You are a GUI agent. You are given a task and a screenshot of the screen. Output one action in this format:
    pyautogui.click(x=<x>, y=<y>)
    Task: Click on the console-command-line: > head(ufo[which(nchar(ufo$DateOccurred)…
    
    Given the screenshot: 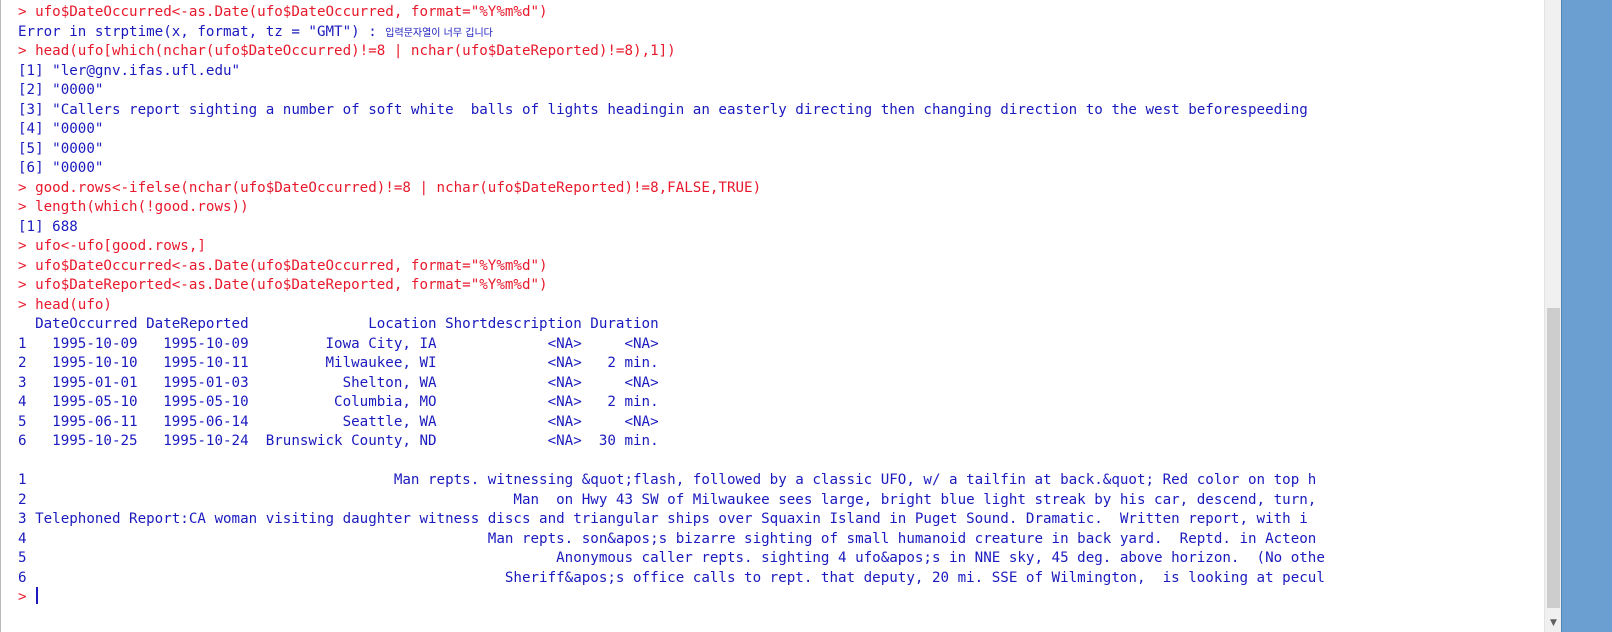 What is the action you would take?
    pyautogui.click(x=781, y=51)
    